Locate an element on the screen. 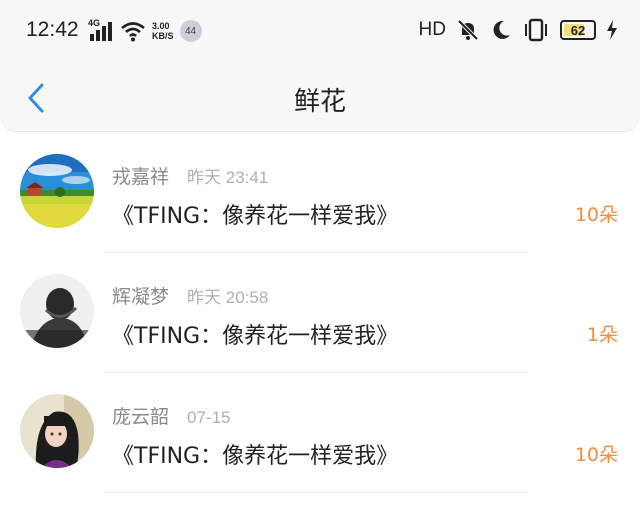 This screenshot has width=640, height=509. battery-level: 62 is located at coordinates (578, 30).